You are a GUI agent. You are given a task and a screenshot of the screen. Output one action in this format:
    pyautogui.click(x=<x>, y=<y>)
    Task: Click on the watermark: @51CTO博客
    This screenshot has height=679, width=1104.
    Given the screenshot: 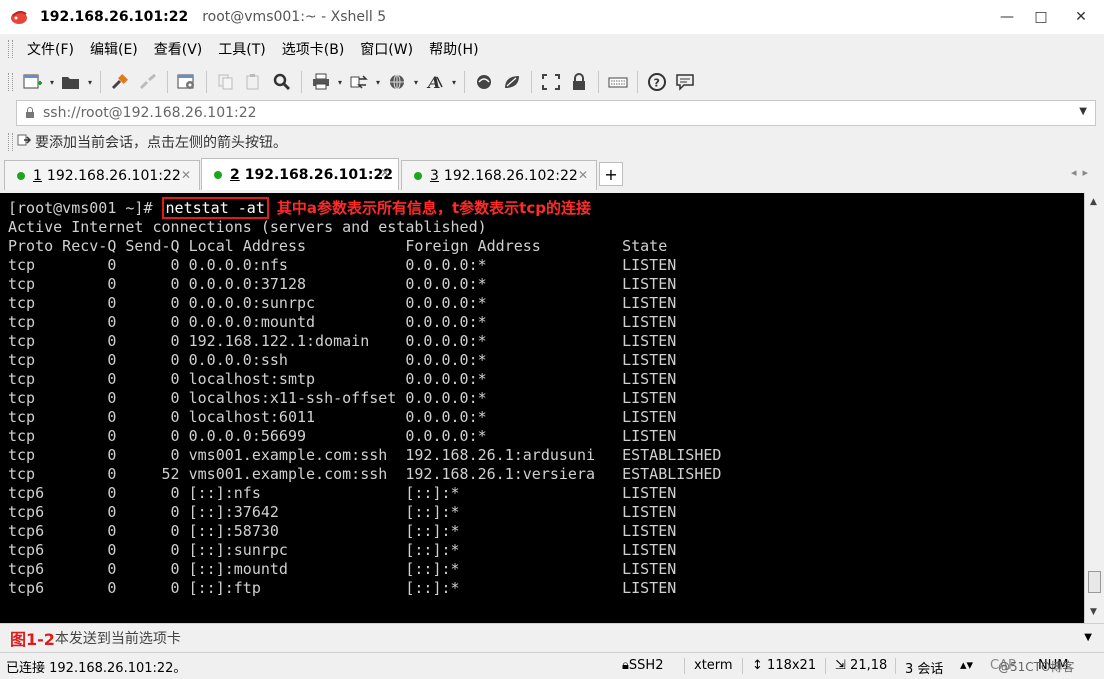 What is the action you would take?
    pyautogui.click(x=1036, y=667)
    